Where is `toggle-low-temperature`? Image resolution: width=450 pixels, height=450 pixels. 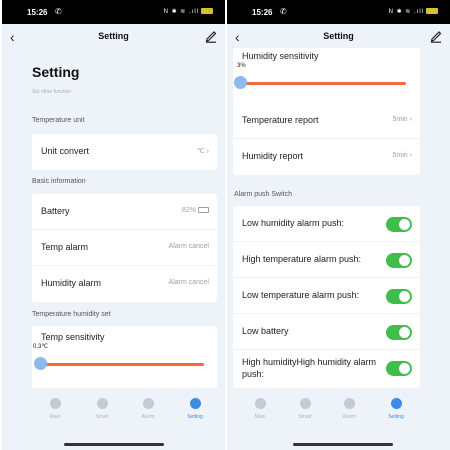 toggle-low-temperature is located at coordinates (399, 296).